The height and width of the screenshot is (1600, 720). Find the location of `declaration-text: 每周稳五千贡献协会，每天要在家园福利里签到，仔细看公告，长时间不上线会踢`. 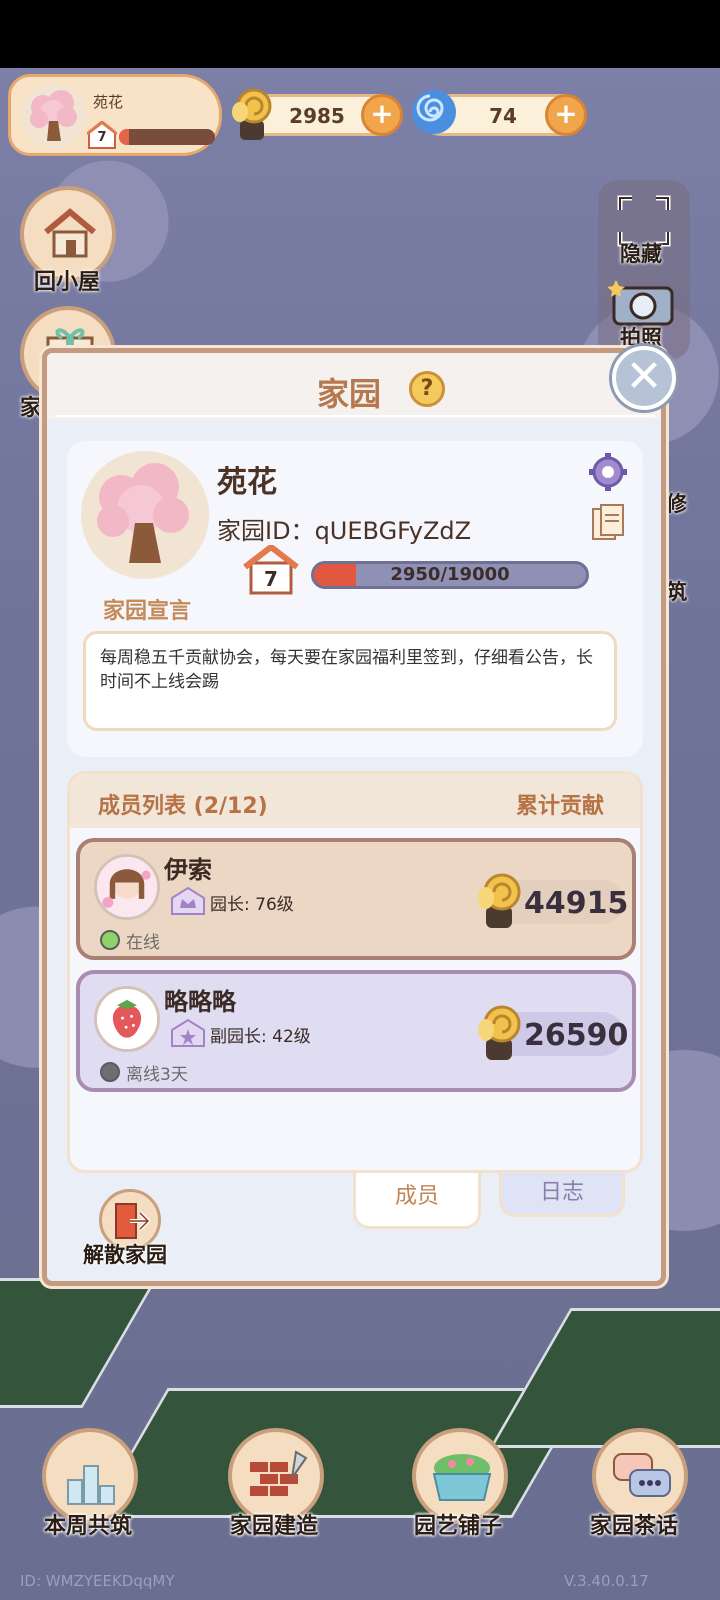

declaration-text: 每周稳五千贡献协会，每天要在家园福利里签到，仔细看公告，长时间不上线会踢 is located at coordinates (350, 681).